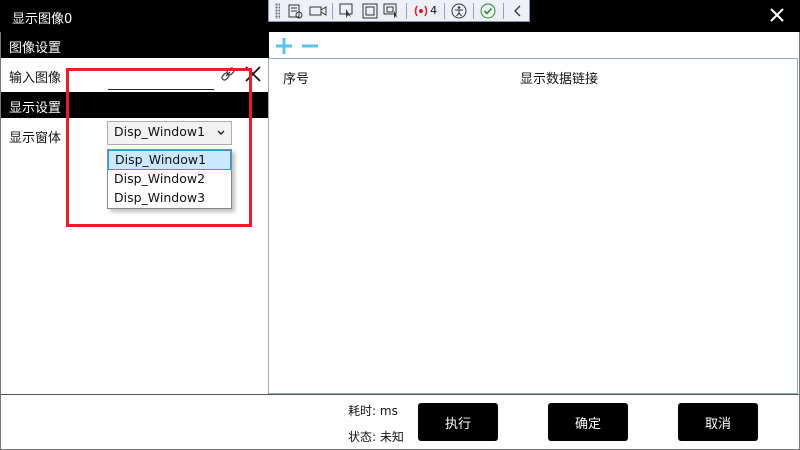  I want to click on window-border, so click(0, 241).